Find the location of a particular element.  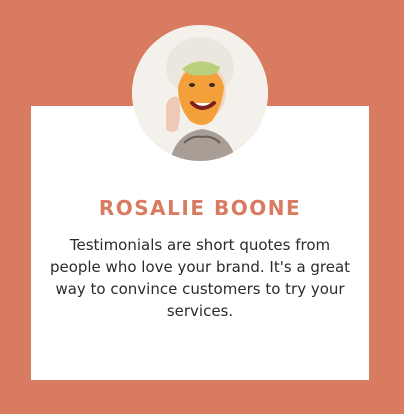

avatar-photo is located at coordinates (200, 93).